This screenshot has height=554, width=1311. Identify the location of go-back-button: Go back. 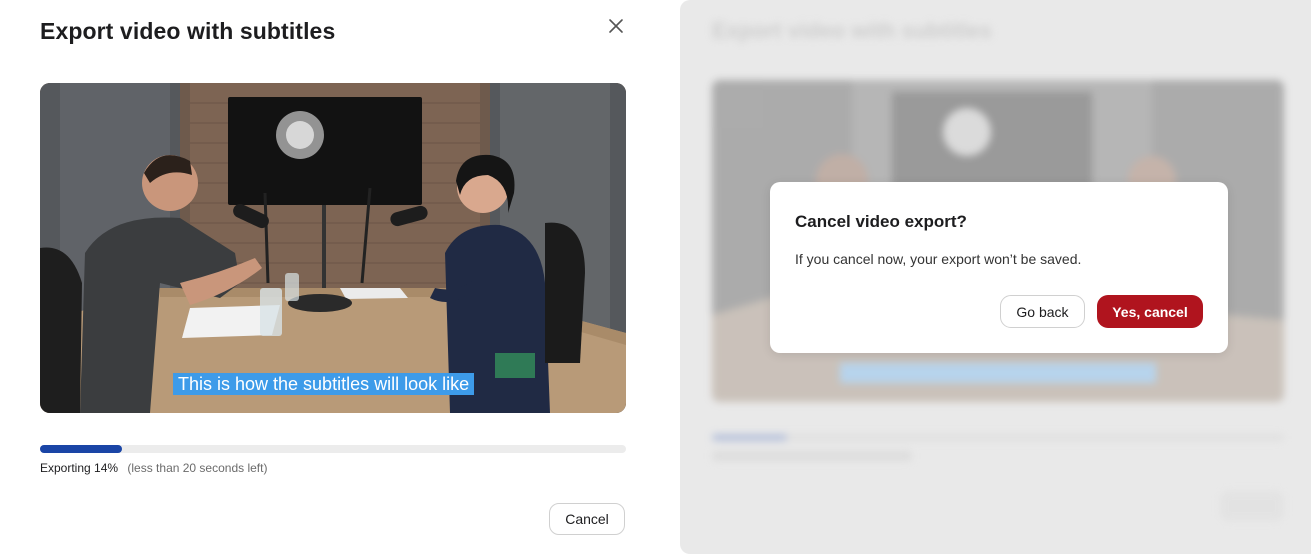
(1042, 311).